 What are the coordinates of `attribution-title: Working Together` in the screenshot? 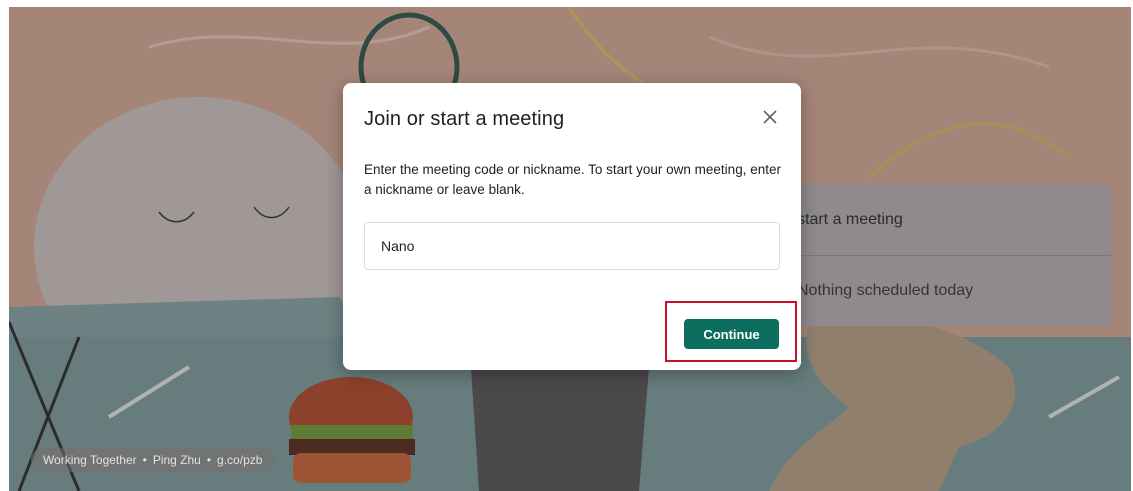 It's located at (90, 460).